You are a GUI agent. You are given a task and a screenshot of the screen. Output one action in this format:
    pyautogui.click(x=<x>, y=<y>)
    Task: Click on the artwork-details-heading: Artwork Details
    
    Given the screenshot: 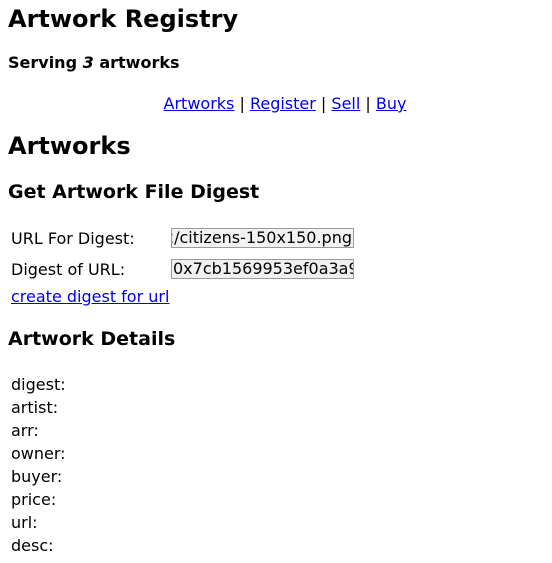 What is the action you would take?
    pyautogui.click(x=92, y=339)
    